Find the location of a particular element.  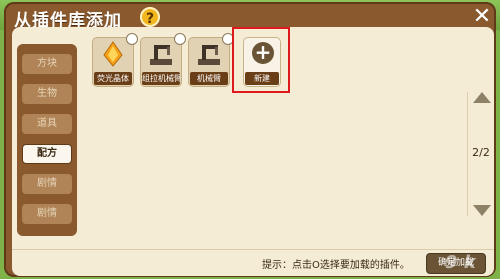

card-label: 荧光晶体 is located at coordinates (113, 78).